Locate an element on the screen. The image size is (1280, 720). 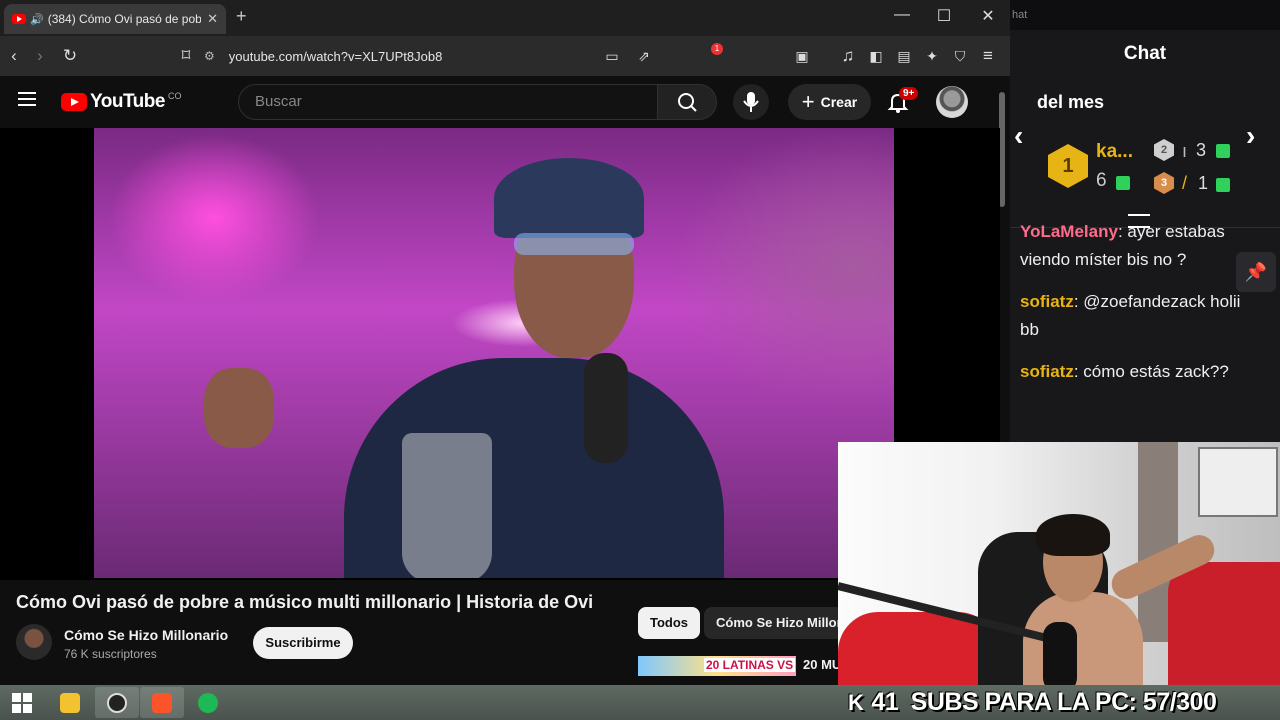
search-input: Buscar is located at coordinates (448, 102).